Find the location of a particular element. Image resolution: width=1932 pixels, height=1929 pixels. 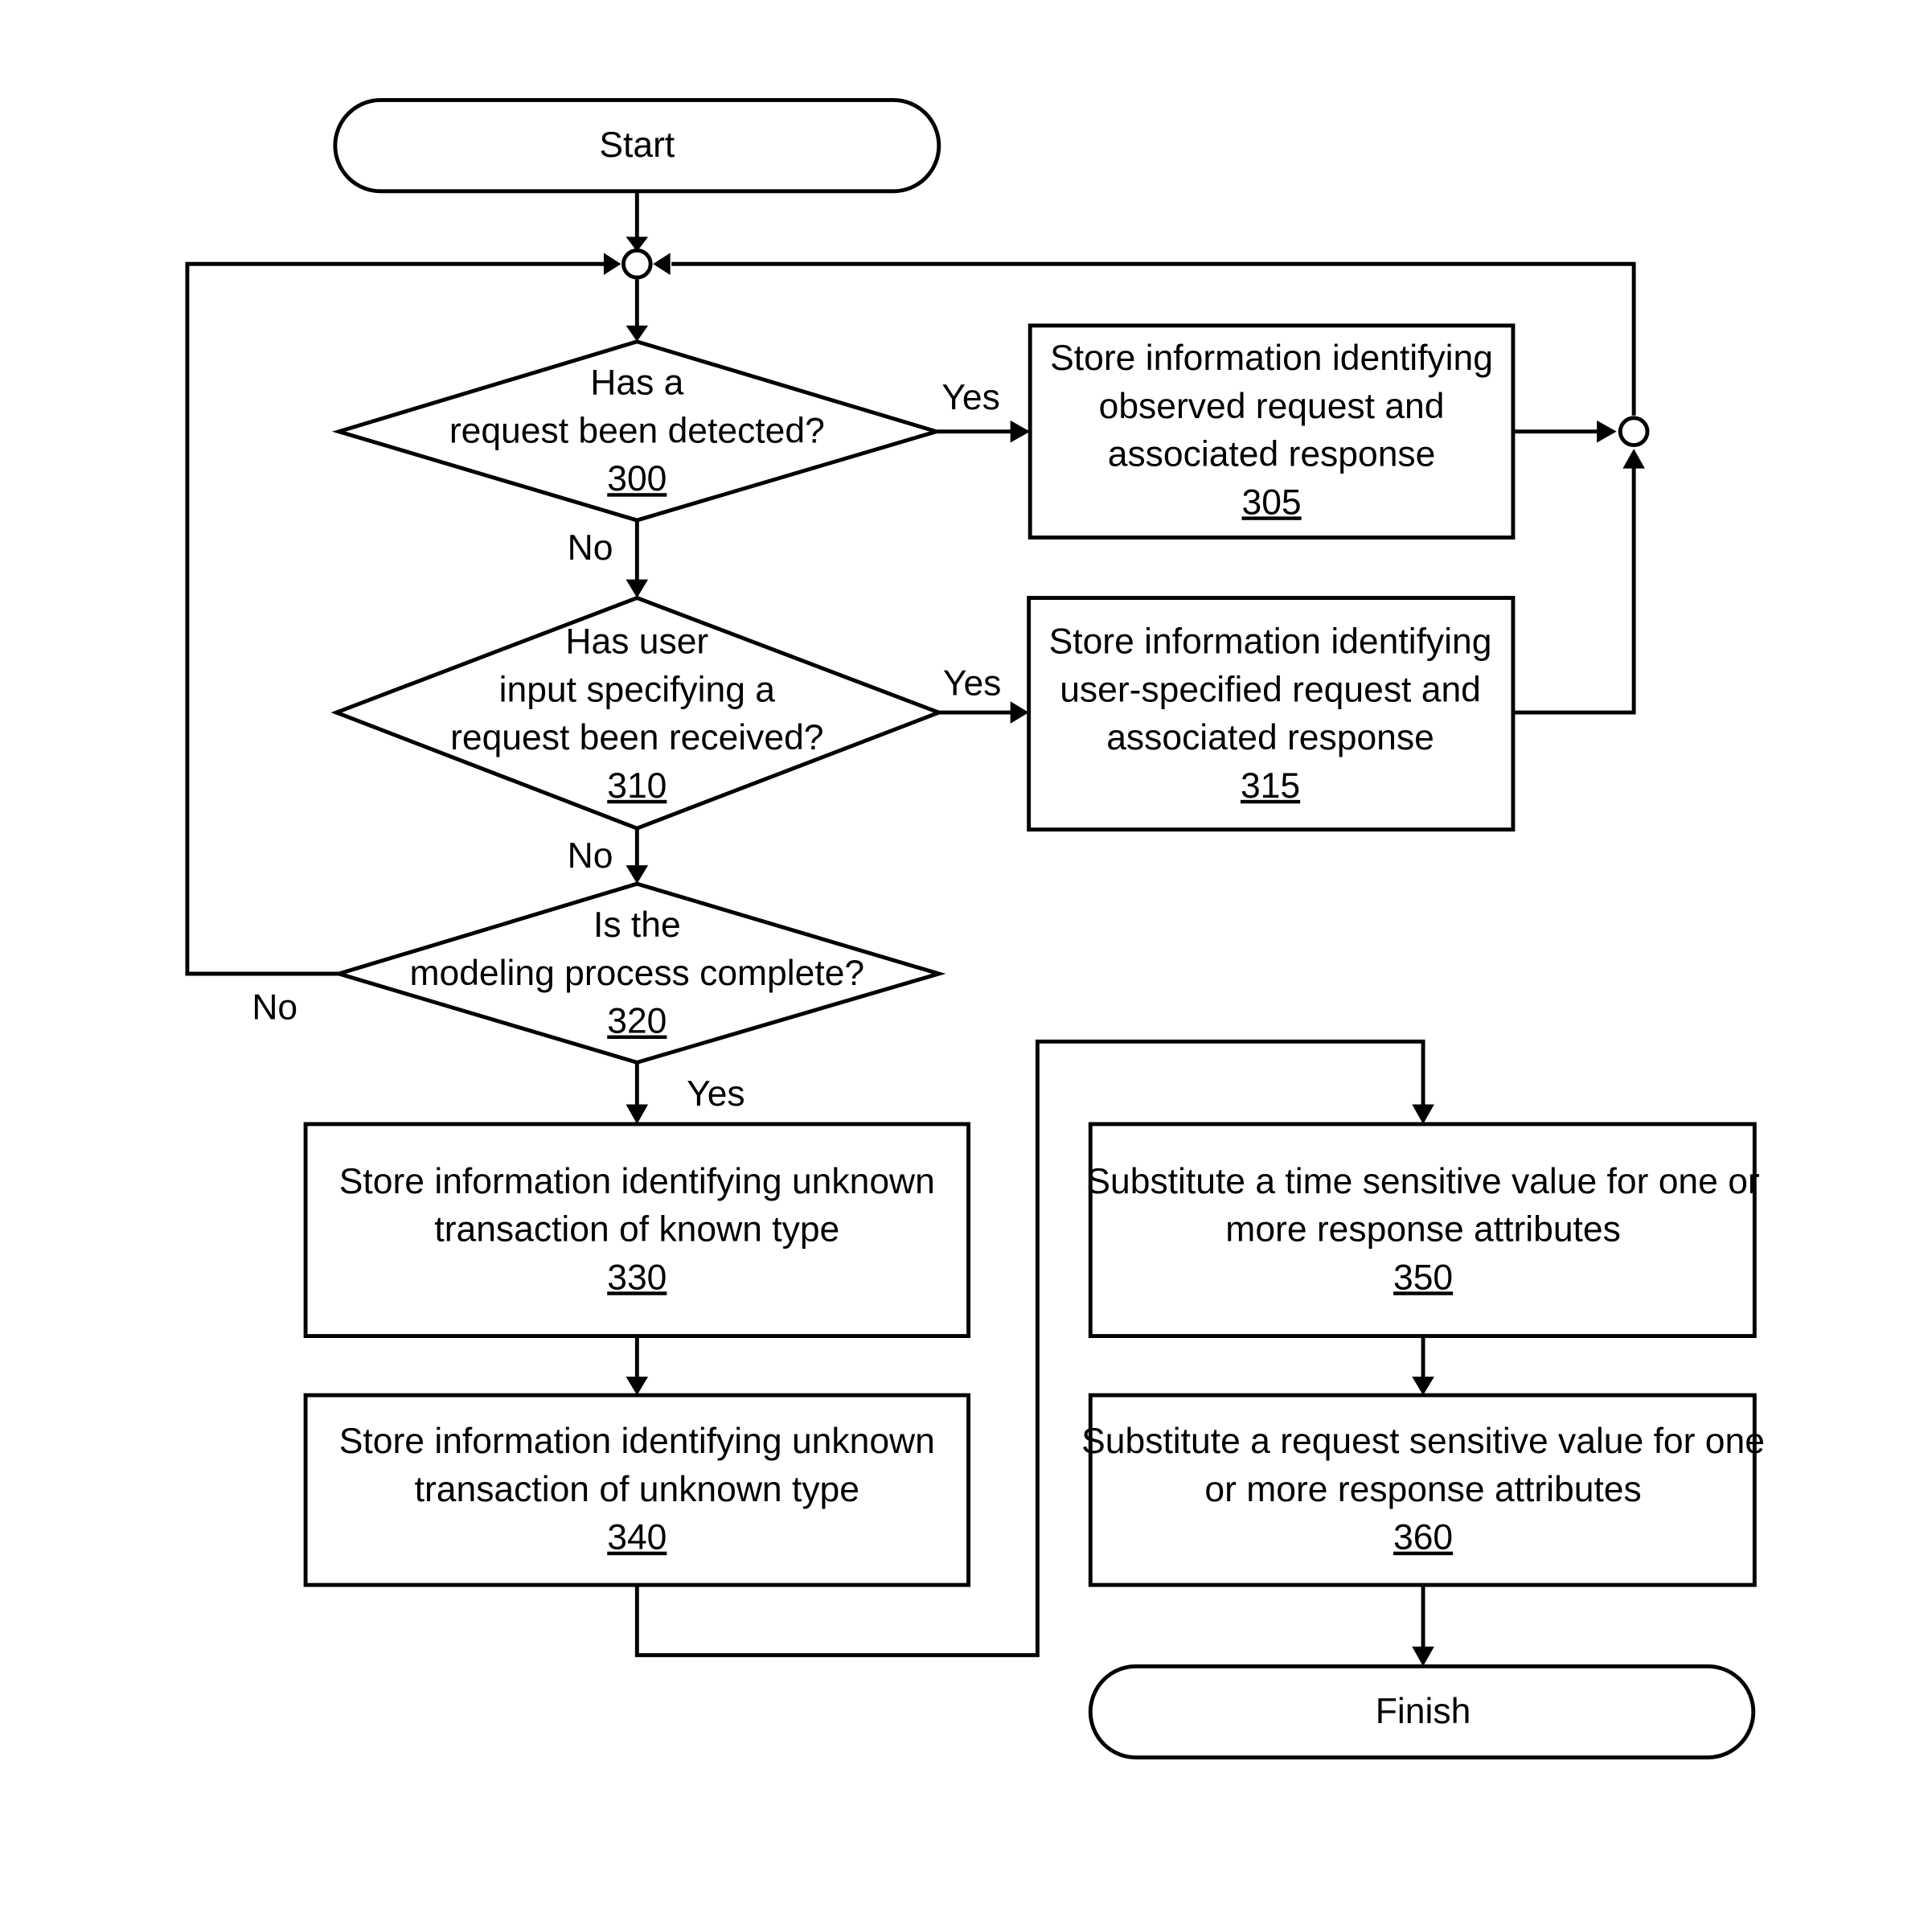

decision-300-line1: Has a is located at coordinates (636, 383).